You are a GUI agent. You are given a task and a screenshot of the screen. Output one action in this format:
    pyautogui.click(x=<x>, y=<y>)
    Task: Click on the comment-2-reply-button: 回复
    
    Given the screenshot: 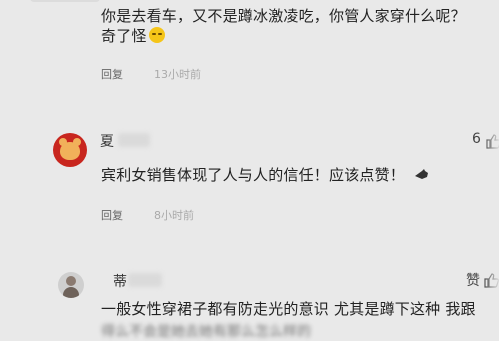 What is the action you would take?
    pyautogui.click(x=112, y=215)
    